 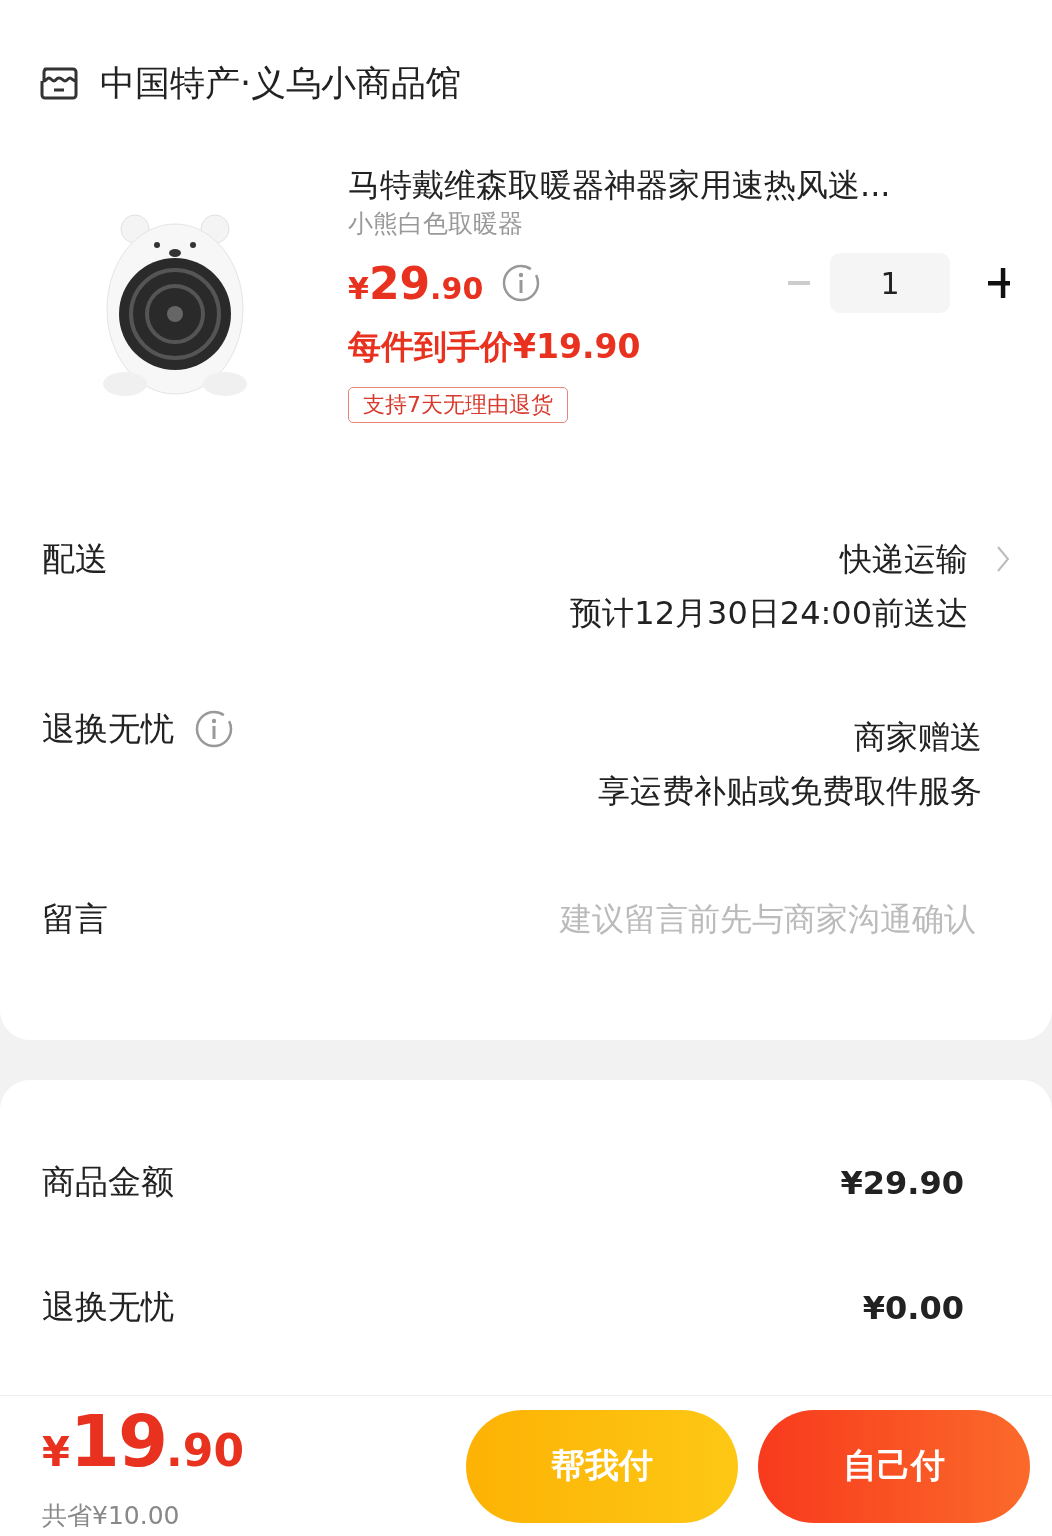 What do you see at coordinates (458, 405) in the screenshot?
I see `return-policy-tag: 支持7天无理由退货` at bounding box center [458, 405].